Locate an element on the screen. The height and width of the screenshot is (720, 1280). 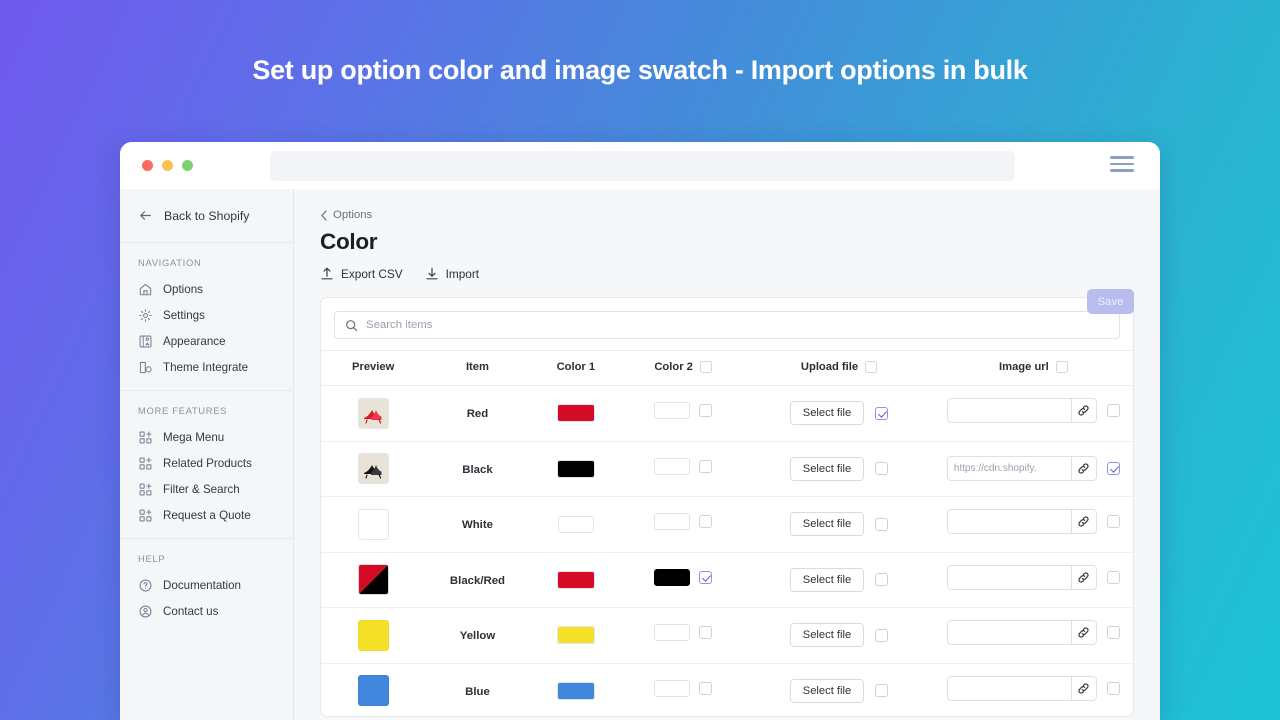
hamburger-icon is located at coordinates (1122, 164).